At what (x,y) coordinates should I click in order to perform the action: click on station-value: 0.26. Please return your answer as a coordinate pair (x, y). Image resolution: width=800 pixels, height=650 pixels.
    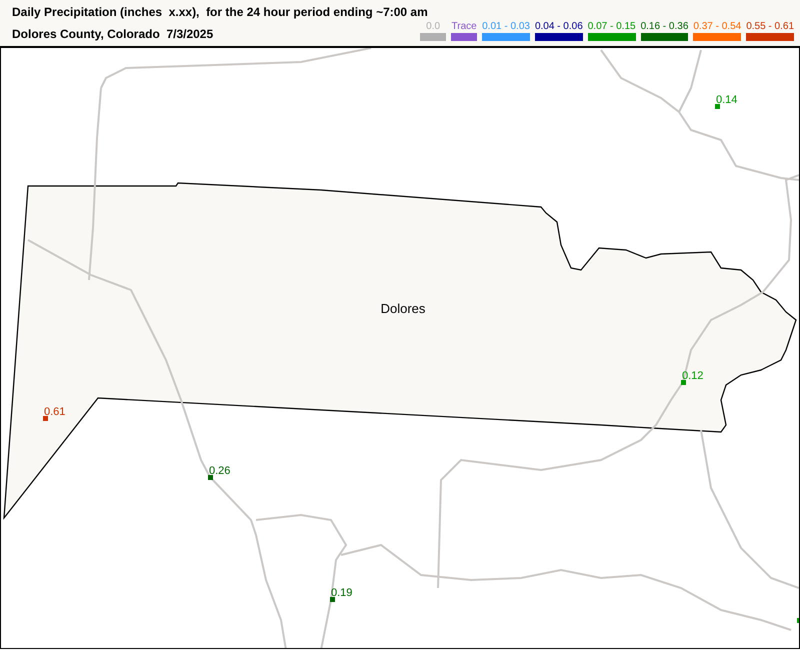
    Looking at the image, I should click on (219, 471).